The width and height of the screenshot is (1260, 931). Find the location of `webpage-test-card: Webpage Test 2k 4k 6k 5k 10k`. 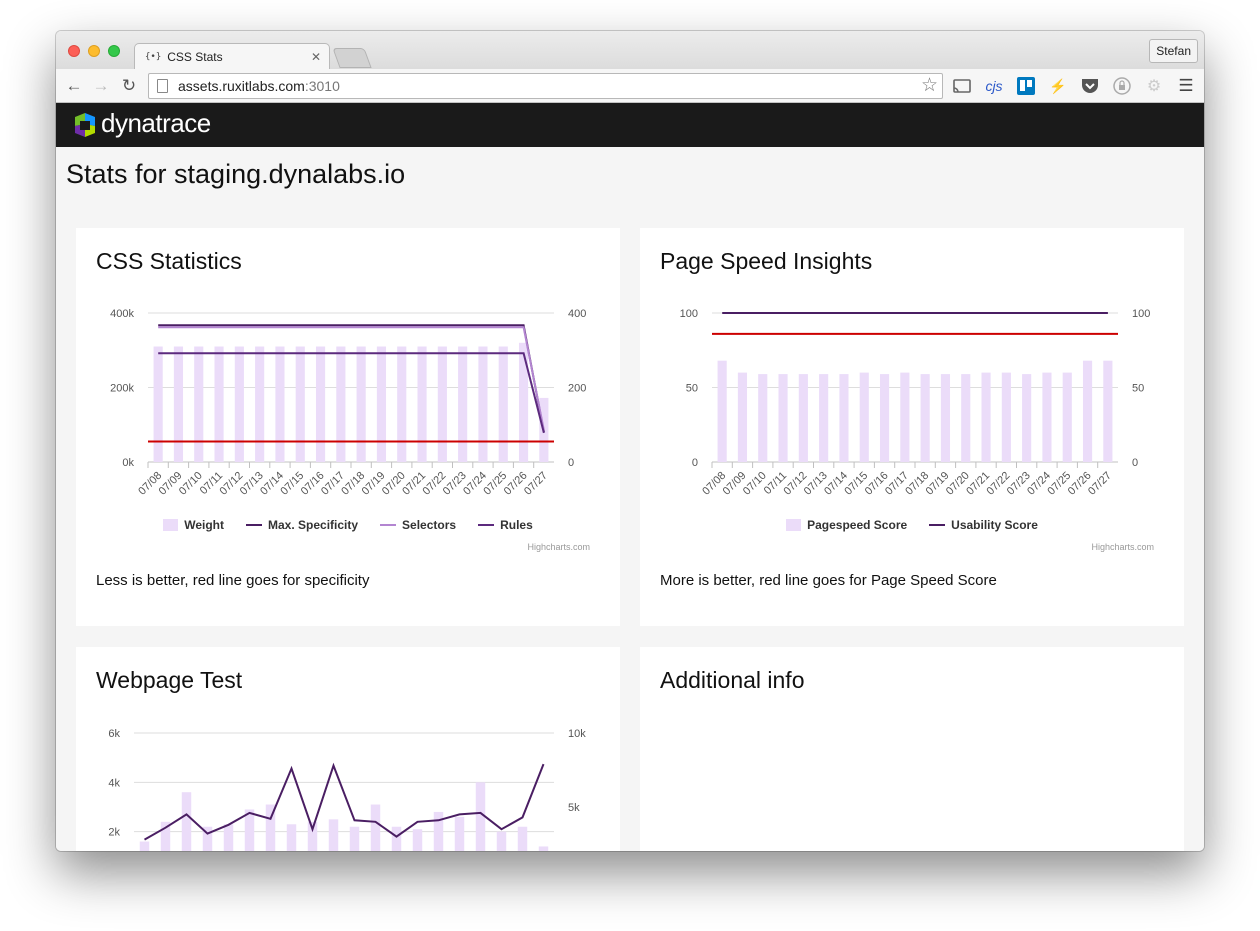

webpage-test-card: Webpage Test 2k 4k 6k 5k 10k is located at coordinates (348, 749).